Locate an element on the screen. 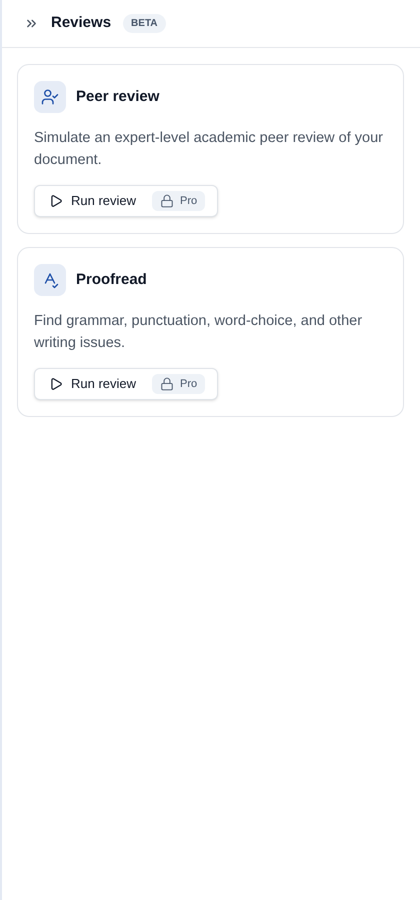  card-description: Simulate an expert-level academic peer review of your document. is located at coordinates (209, 149).